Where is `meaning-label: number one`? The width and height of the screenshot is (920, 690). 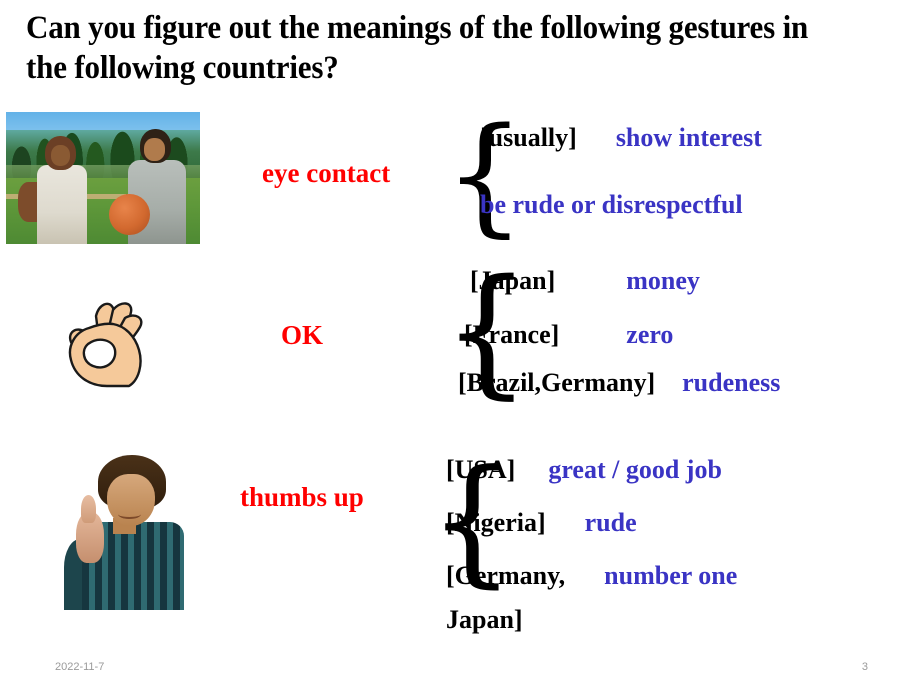
meaning-label: number one is located at coordinates (671, 575).